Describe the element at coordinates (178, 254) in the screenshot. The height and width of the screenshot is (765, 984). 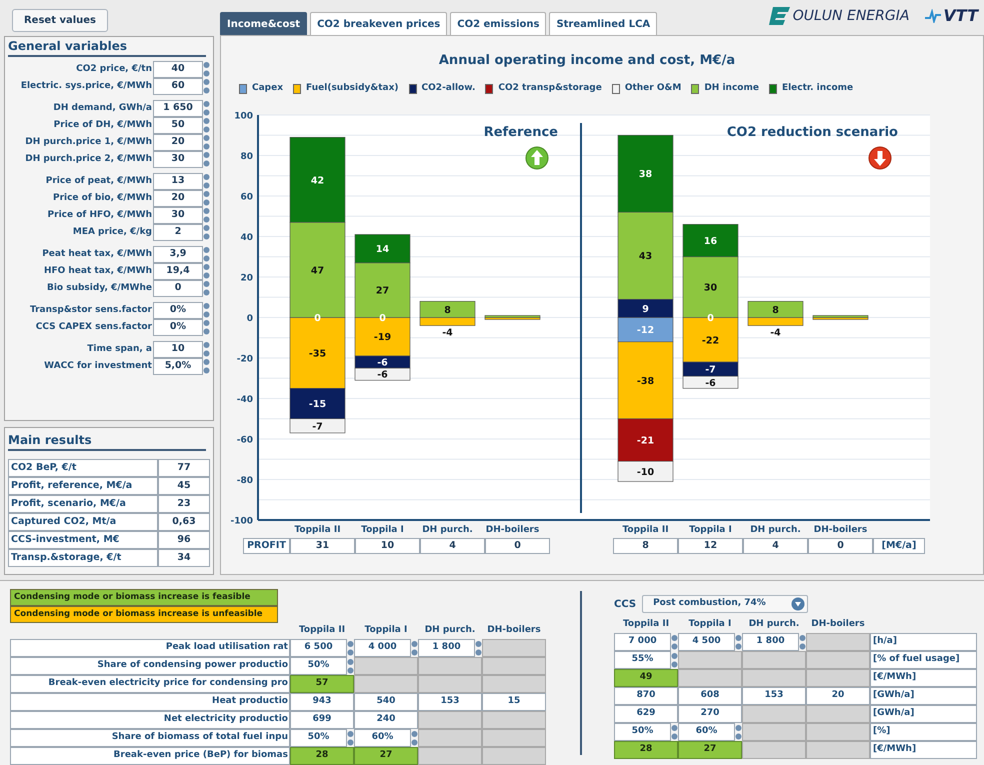
I see `input-field: 3,9` at that location.